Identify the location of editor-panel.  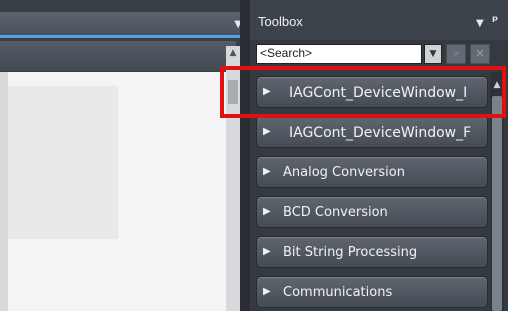
(63, 162).